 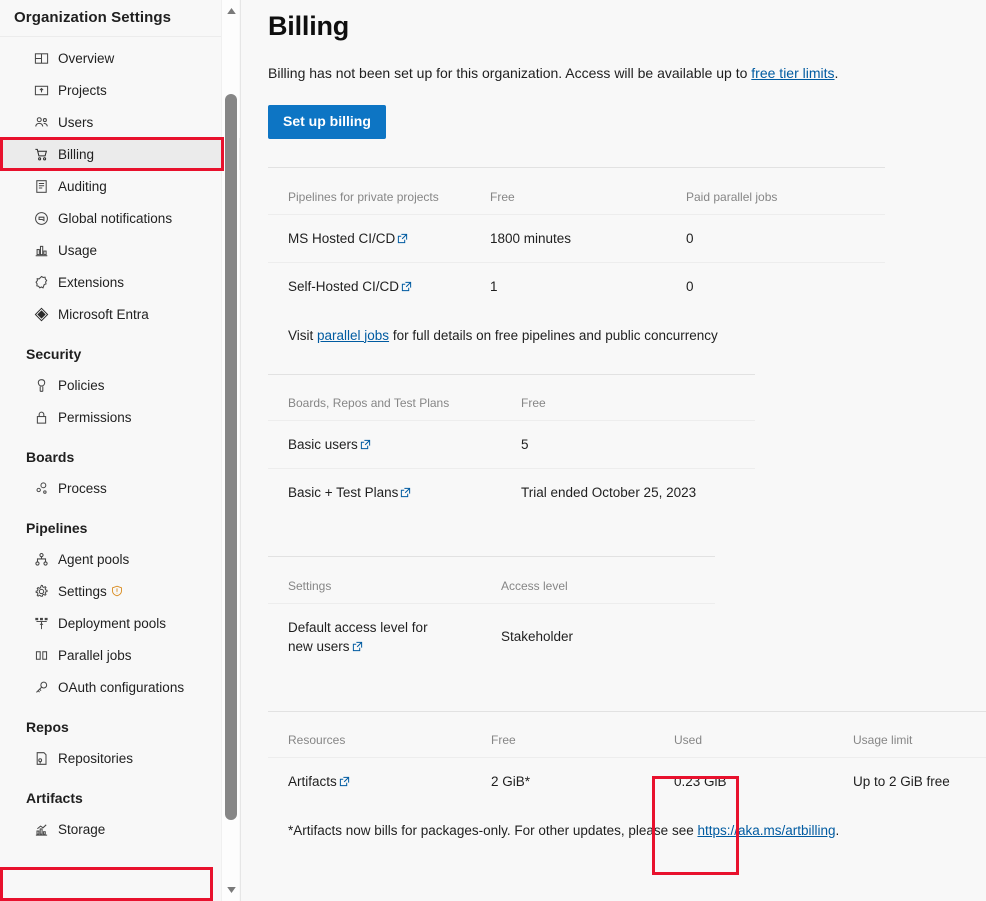 I want to click on sidebar-item-users: Users, so click(x=120, y=122).